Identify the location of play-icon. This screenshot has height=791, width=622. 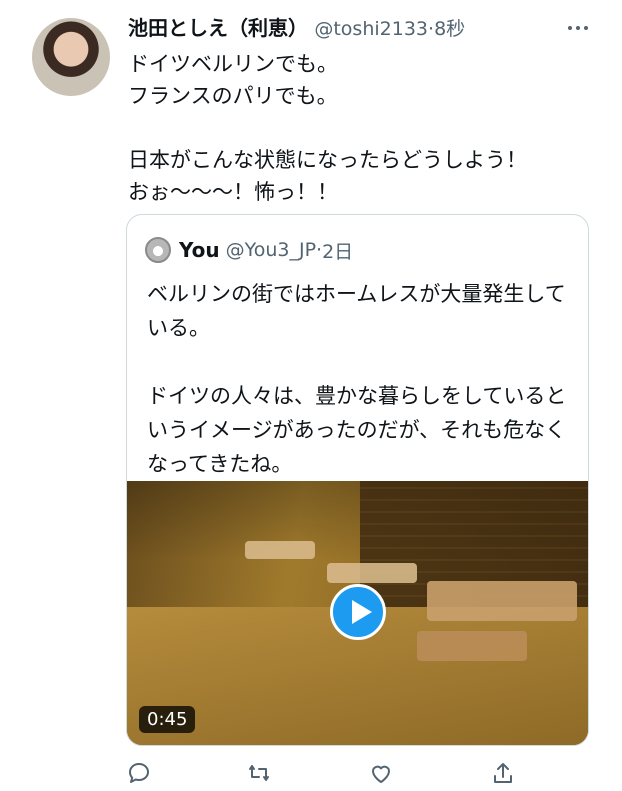
(358, 612).